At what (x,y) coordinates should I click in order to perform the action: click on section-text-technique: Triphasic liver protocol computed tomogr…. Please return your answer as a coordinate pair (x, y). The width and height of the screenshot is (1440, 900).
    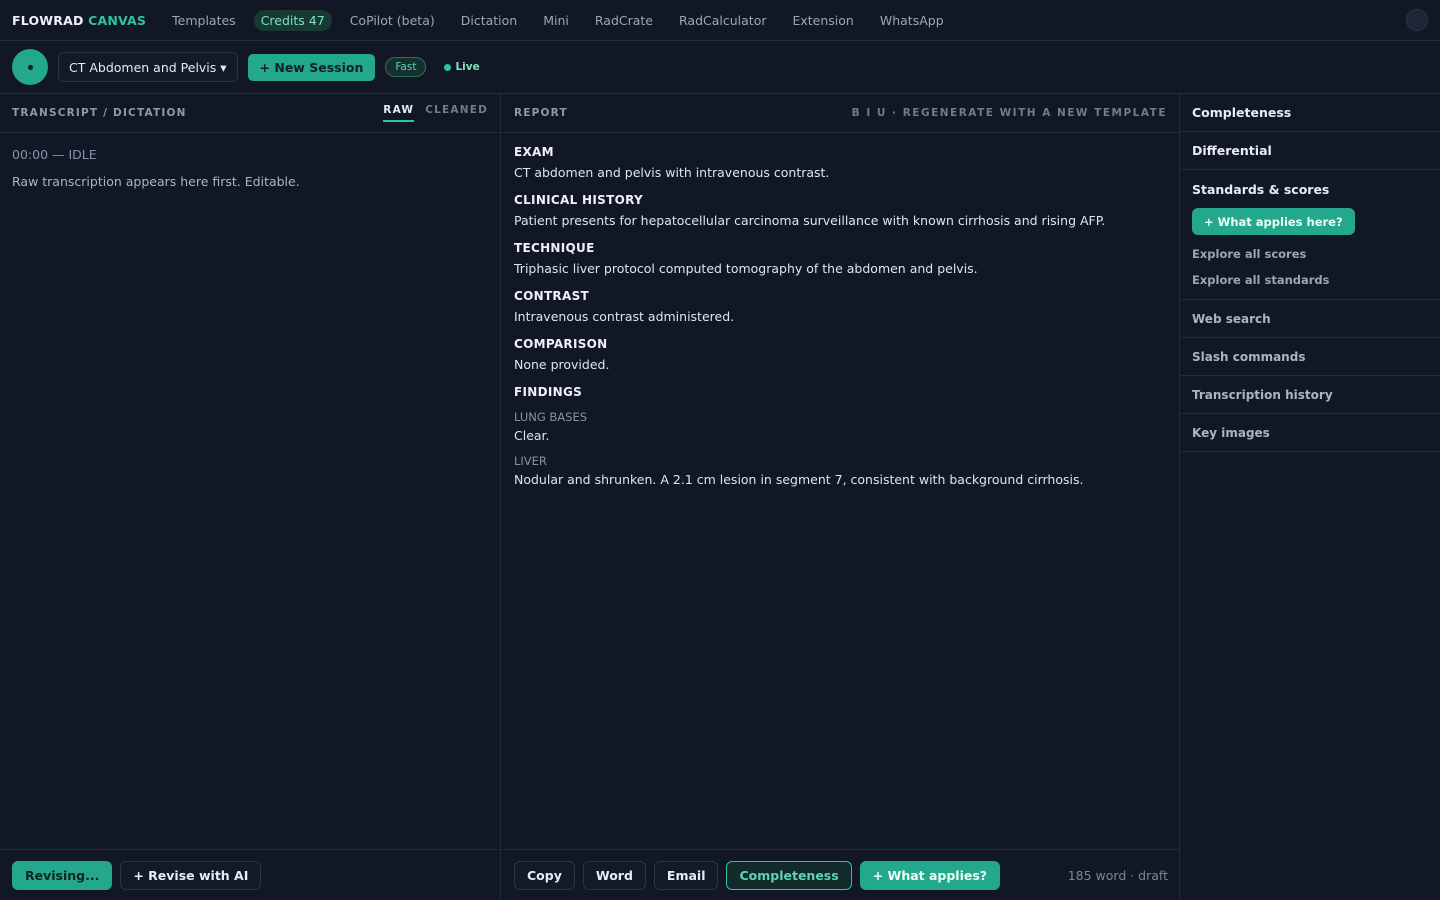
    Looking at the image, I should click on (746, 268).